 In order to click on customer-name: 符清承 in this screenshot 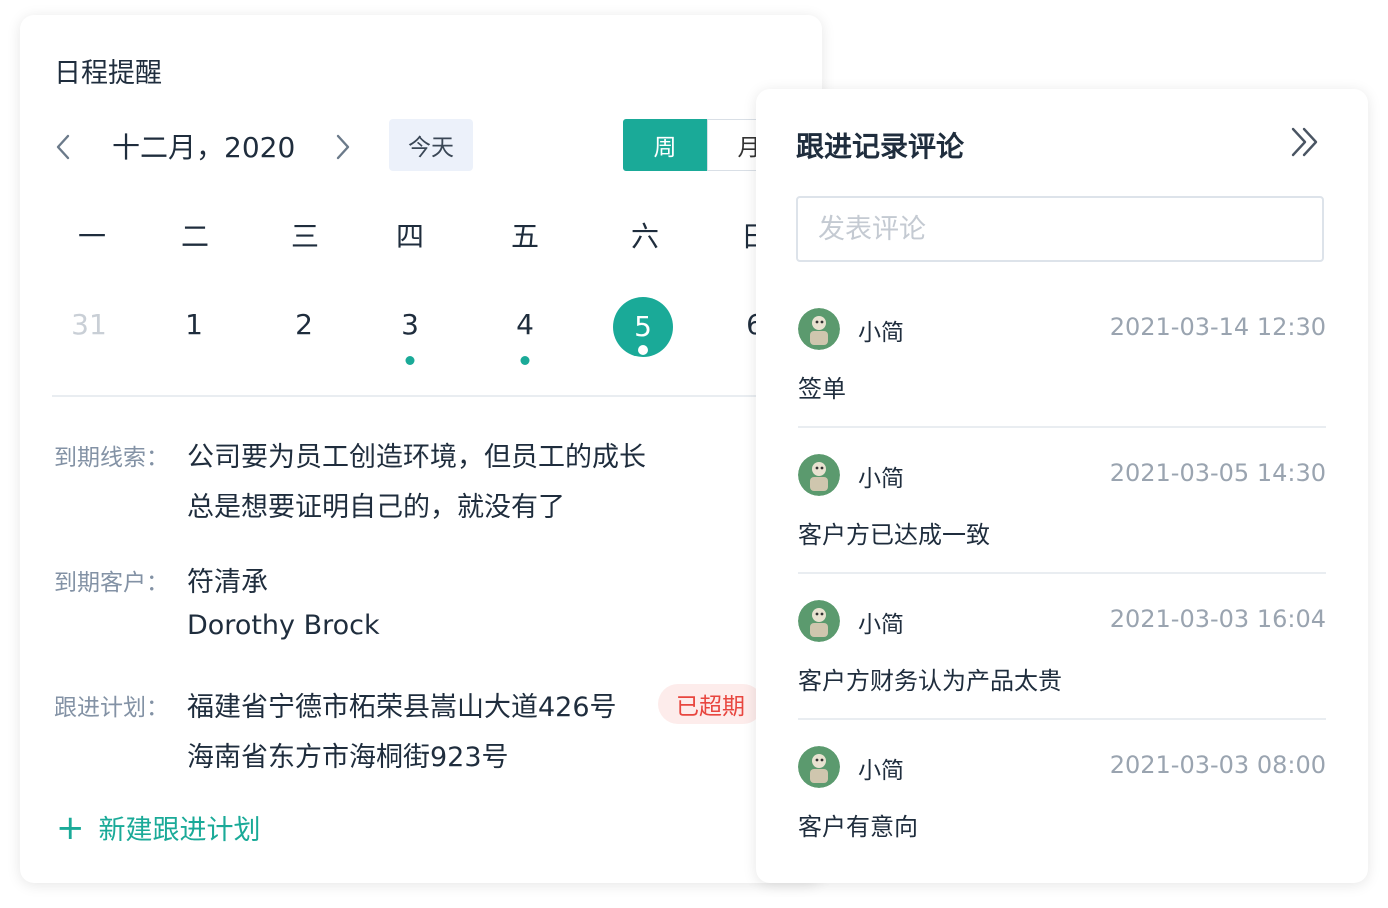, I will do `click(227, 579)`.